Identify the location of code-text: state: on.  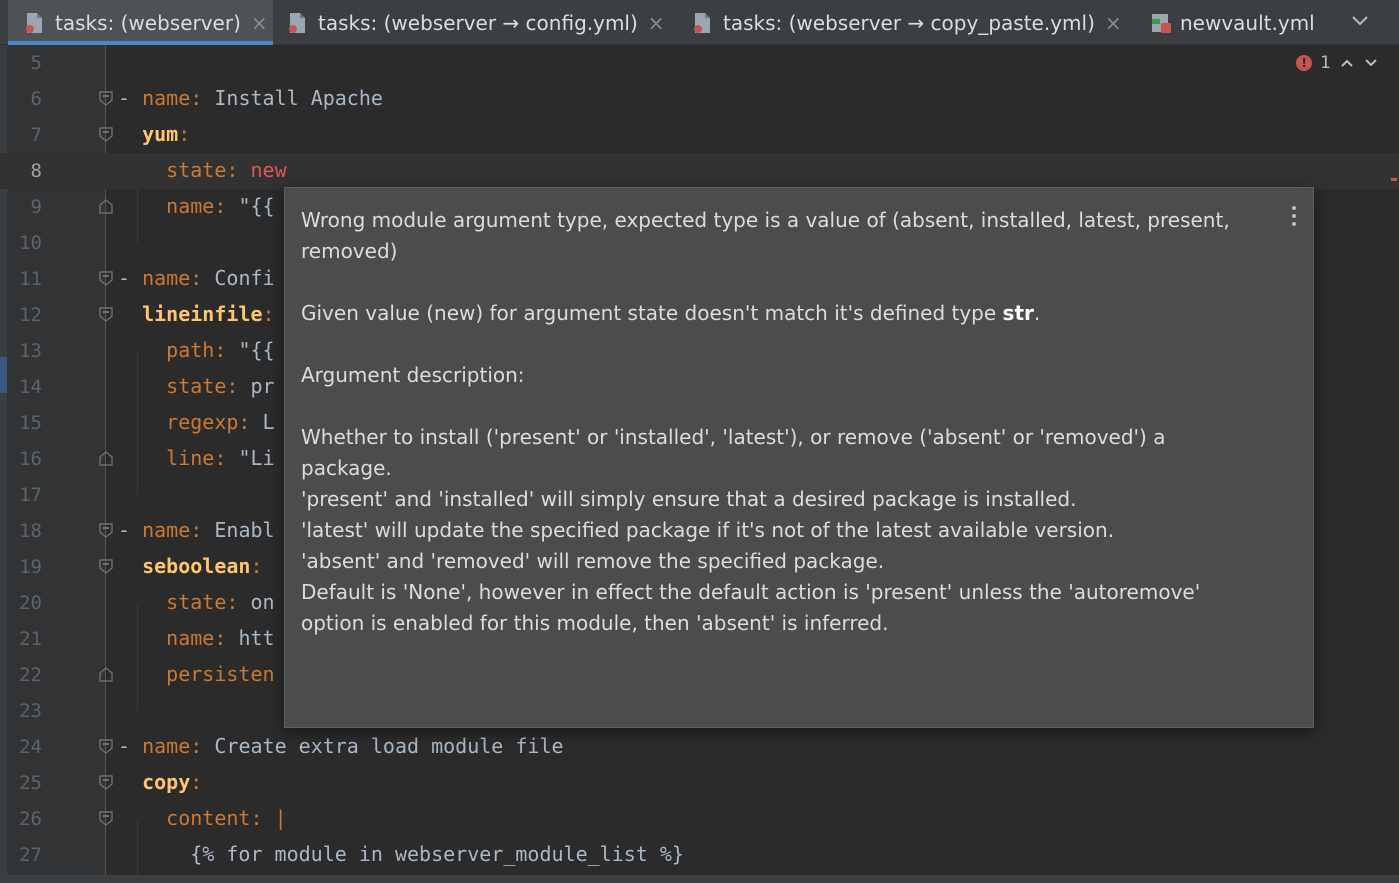
(196, 602).